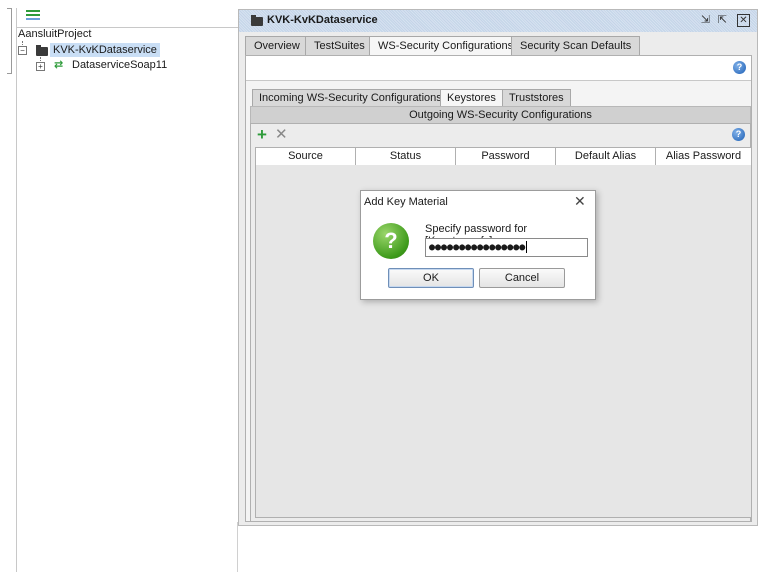 The height and width of the screenshot is (572, 765). I want to click on lower-divider, so click(237, 547).